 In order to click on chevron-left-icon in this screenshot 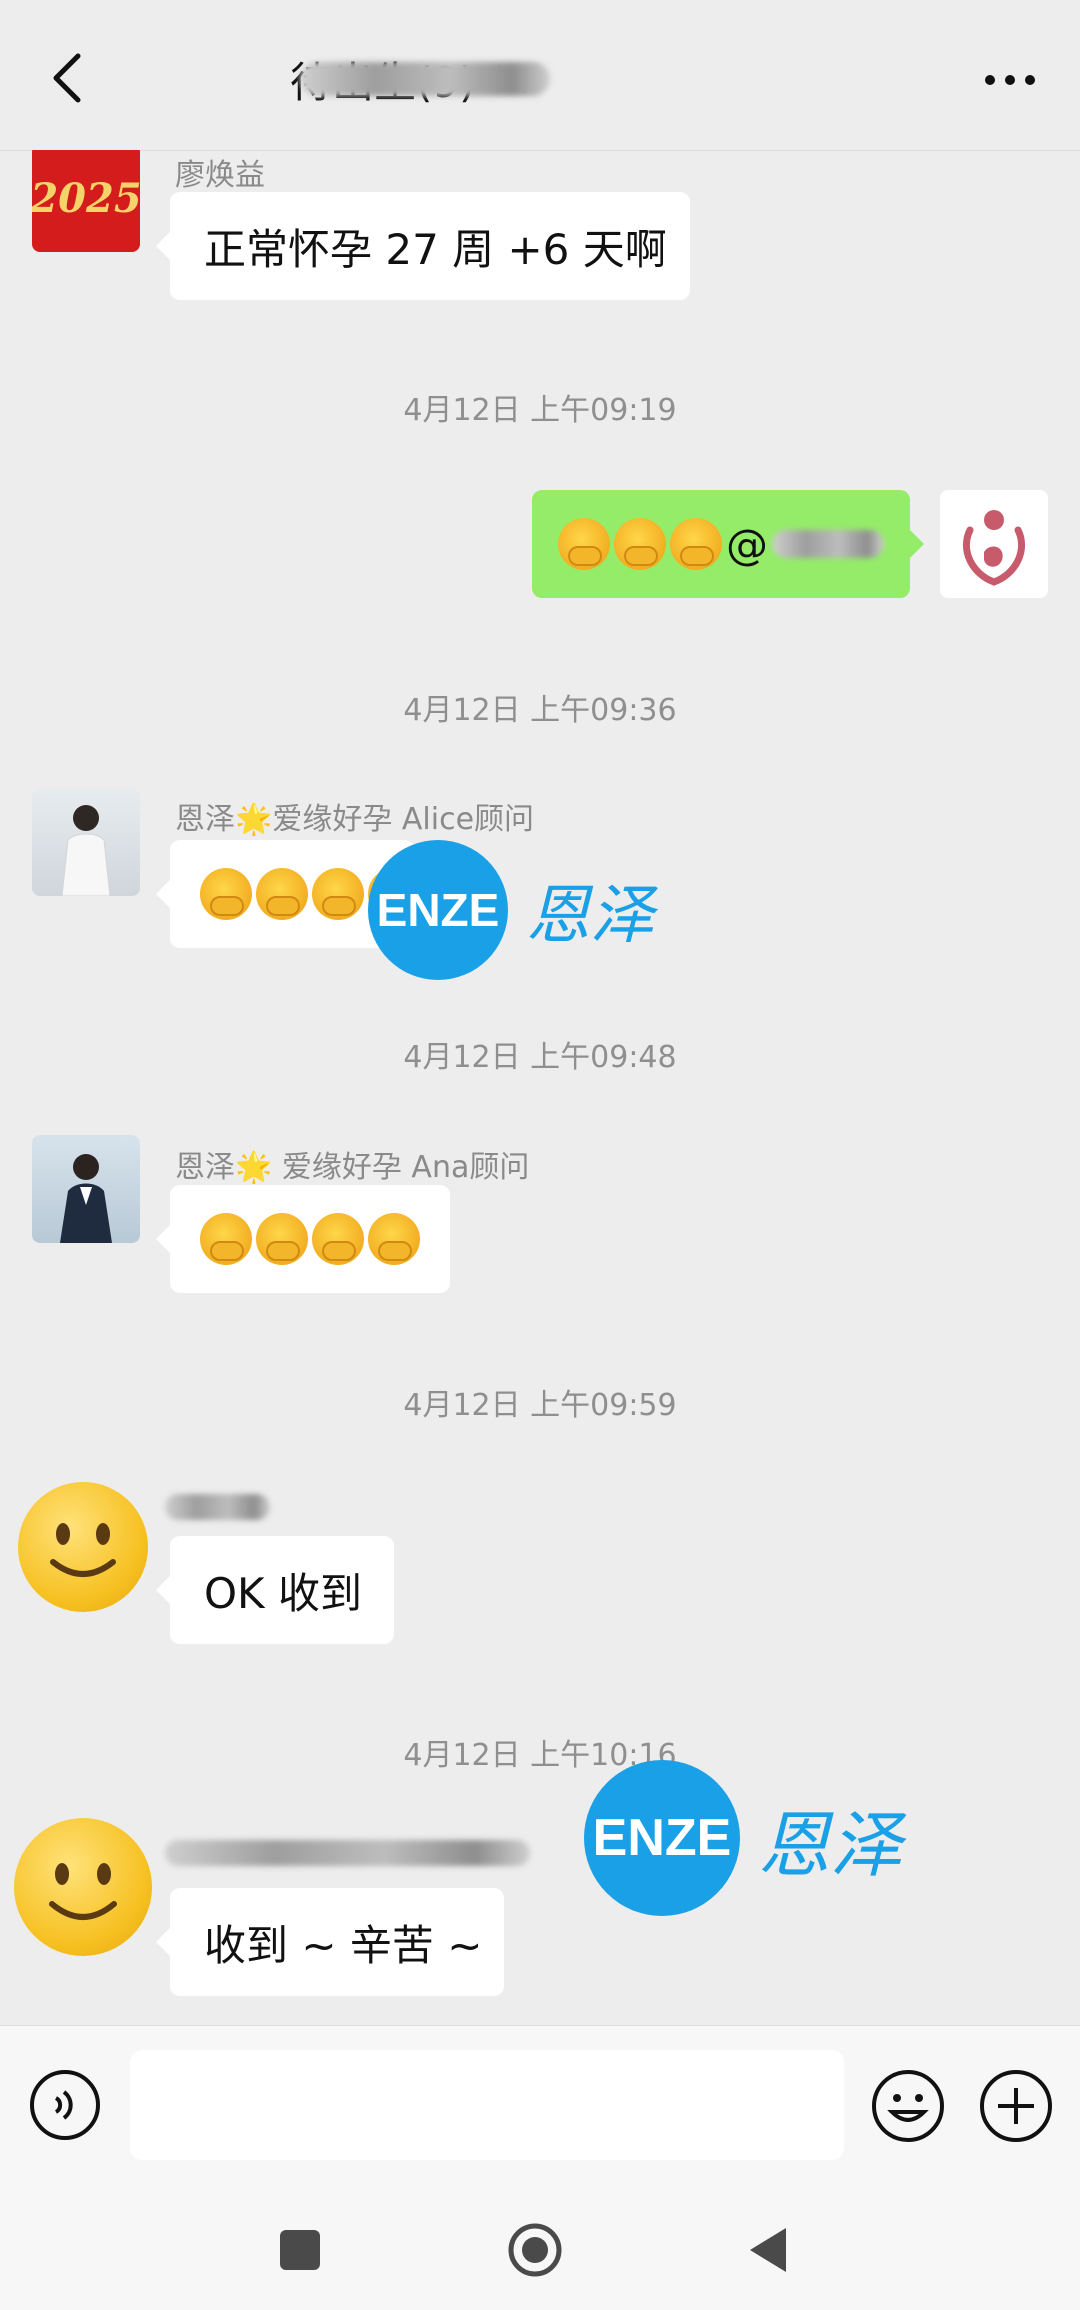, I will do `click(70, 78)`.